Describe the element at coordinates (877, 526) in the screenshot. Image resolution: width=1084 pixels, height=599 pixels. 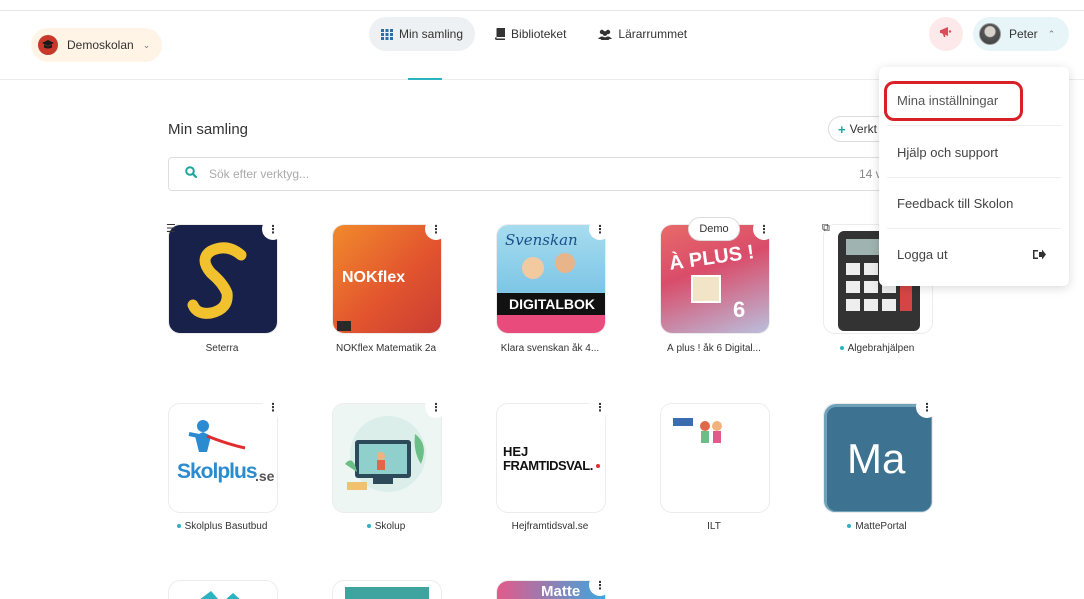
I see `tile-label: MattePortal` at that location.